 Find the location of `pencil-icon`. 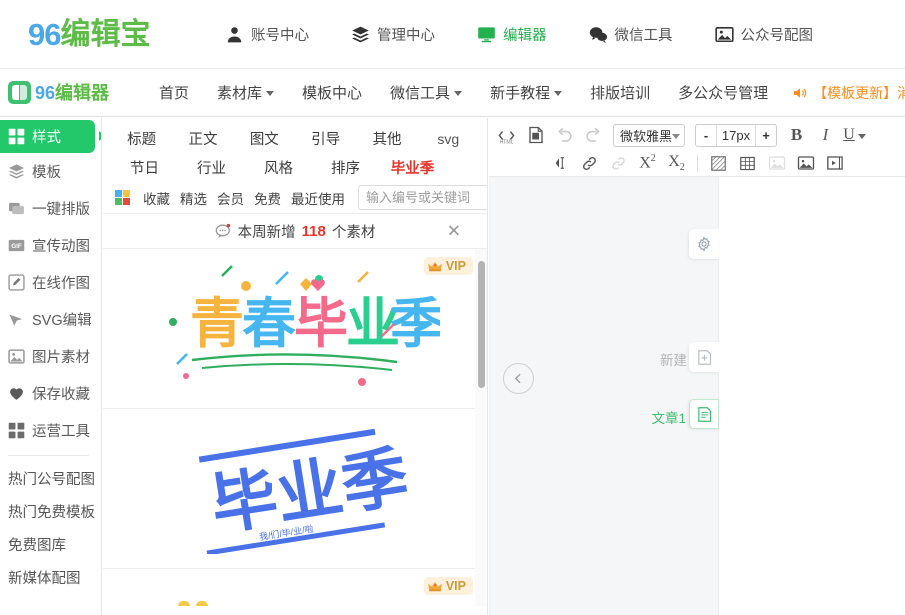

pencil-icon is located at coordinates (16, 282).